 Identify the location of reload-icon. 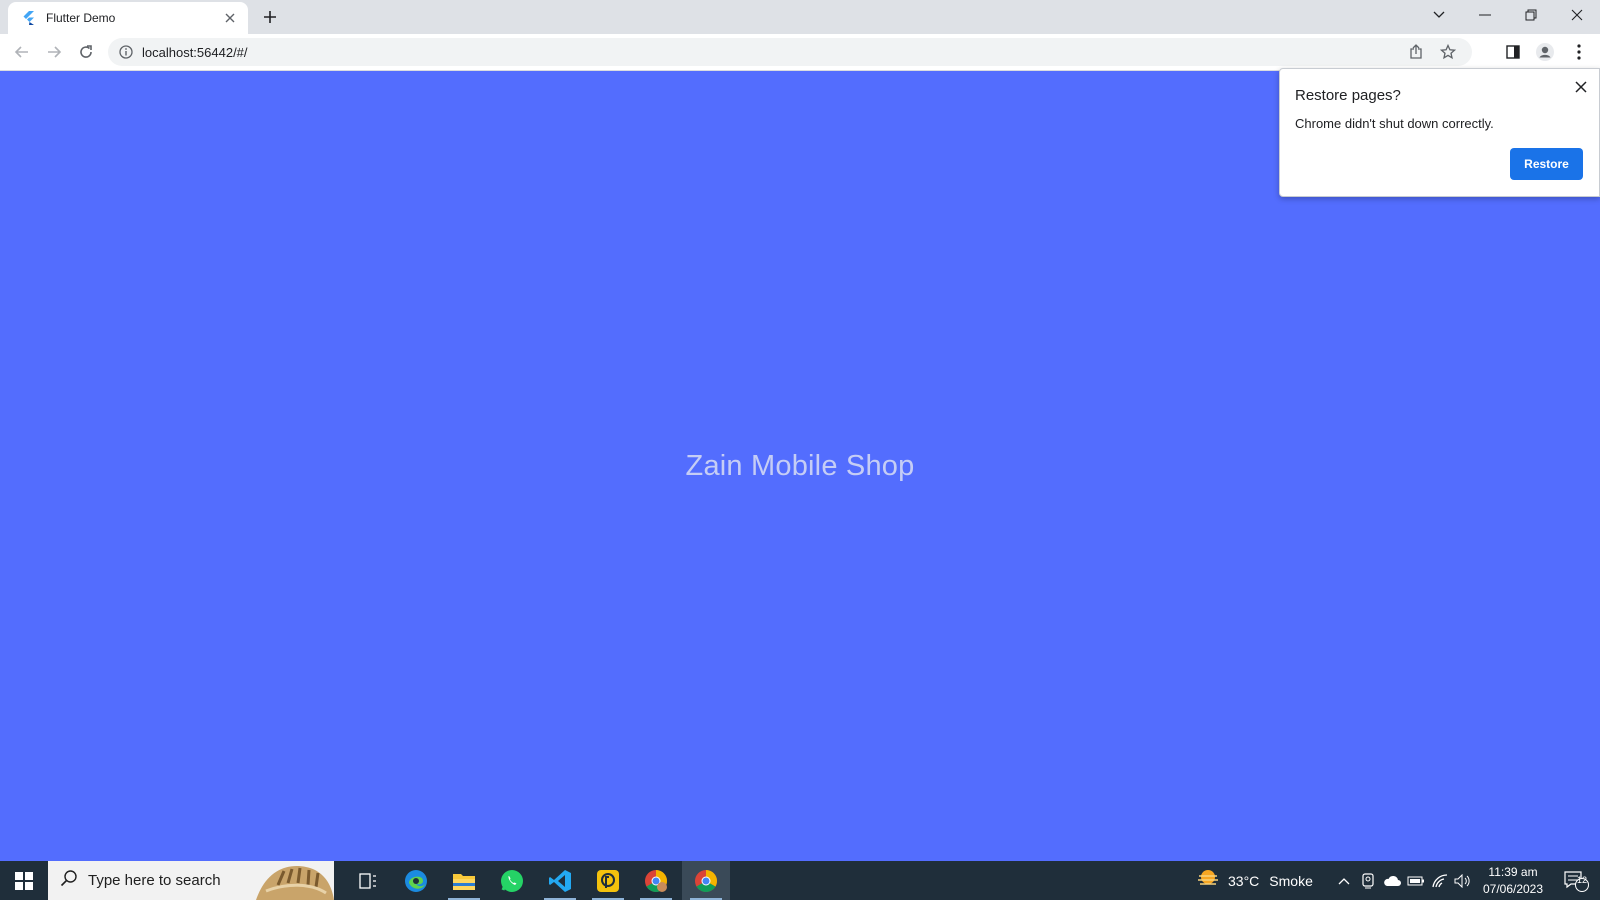
(86, 52).